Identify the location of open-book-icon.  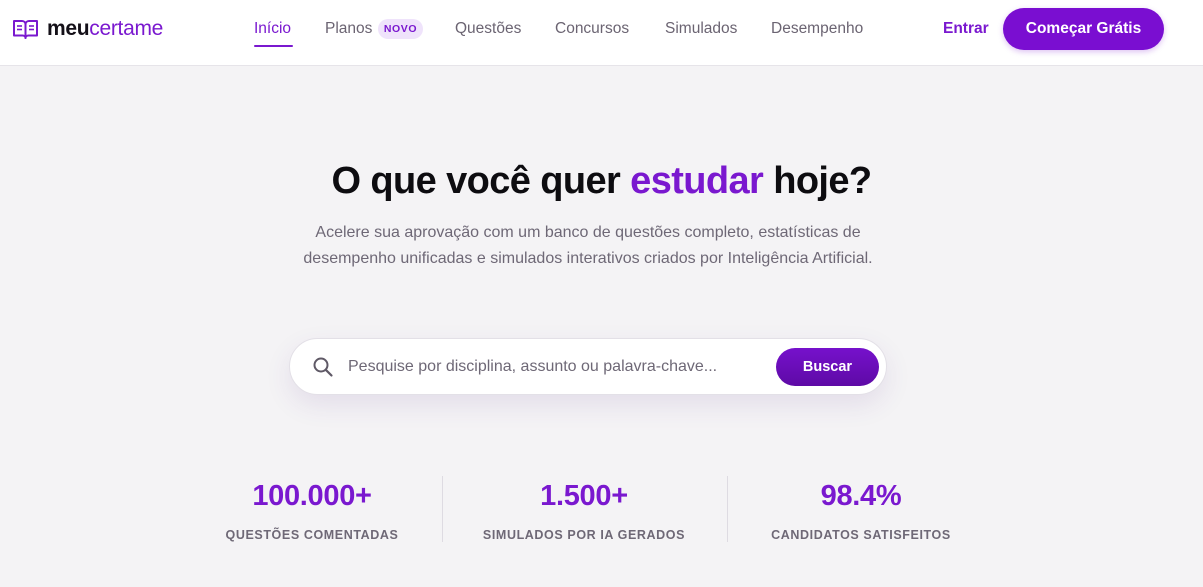
(25, 29).